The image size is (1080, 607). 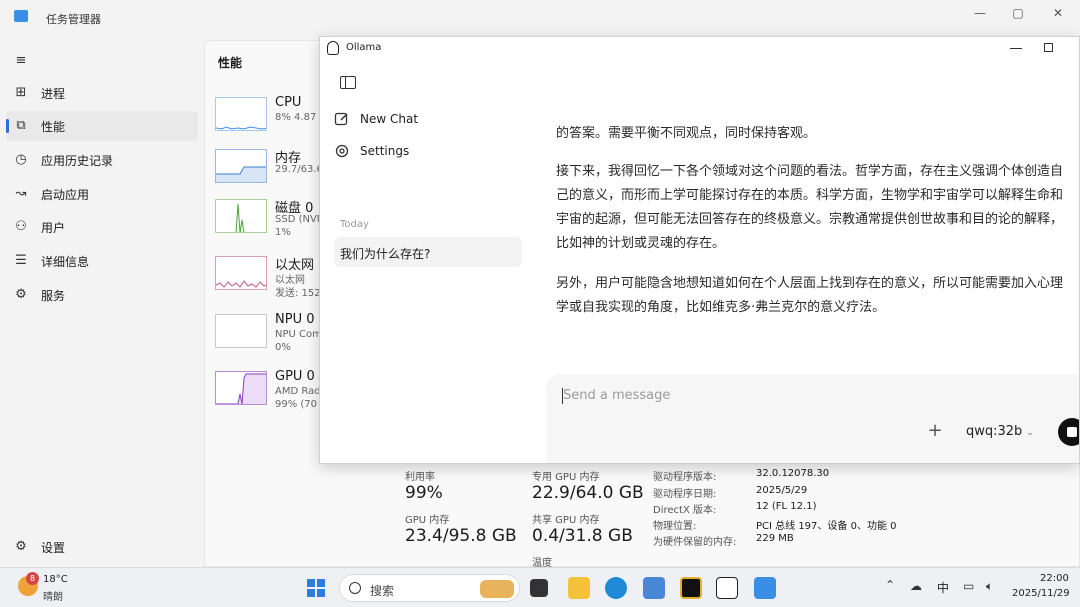 I want to click on driver-date-label: 驱动程序日期:, so click(x=685, y=494).